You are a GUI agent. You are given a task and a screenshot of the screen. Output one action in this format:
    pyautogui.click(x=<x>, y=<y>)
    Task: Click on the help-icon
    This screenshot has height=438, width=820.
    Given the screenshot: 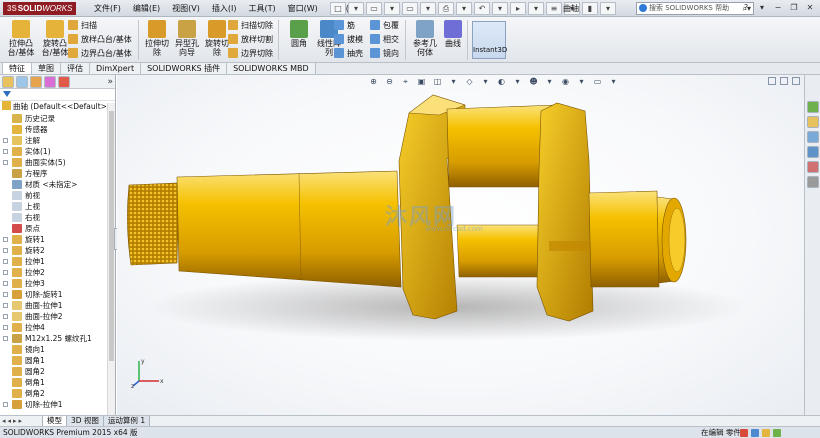 What is the action you would take?
    pyautogui.click(x=766, y=433)
    